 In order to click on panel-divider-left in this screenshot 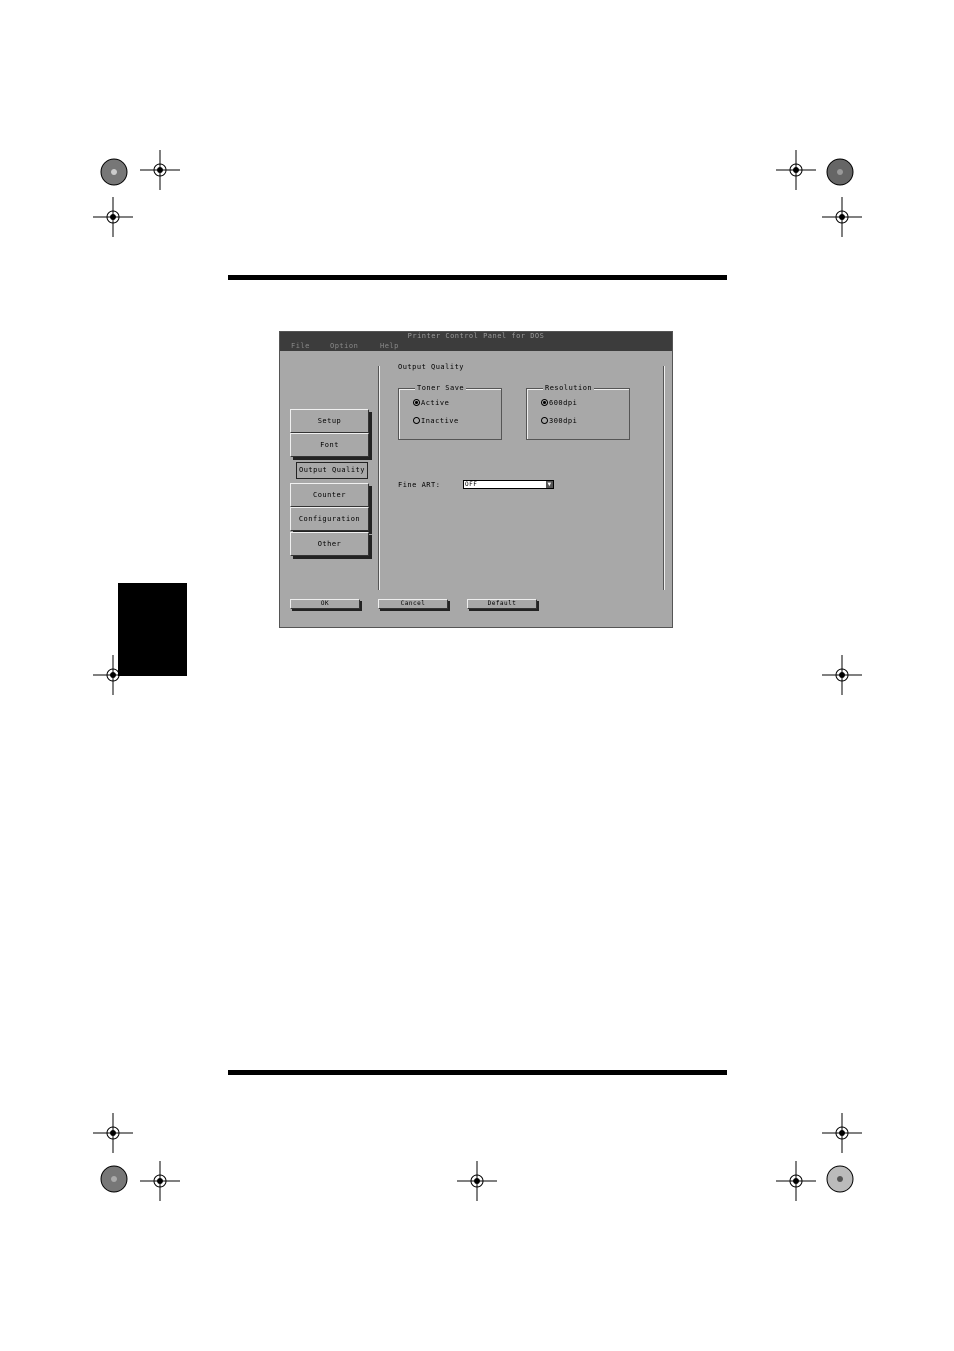, I will do `click(379, 478)`.